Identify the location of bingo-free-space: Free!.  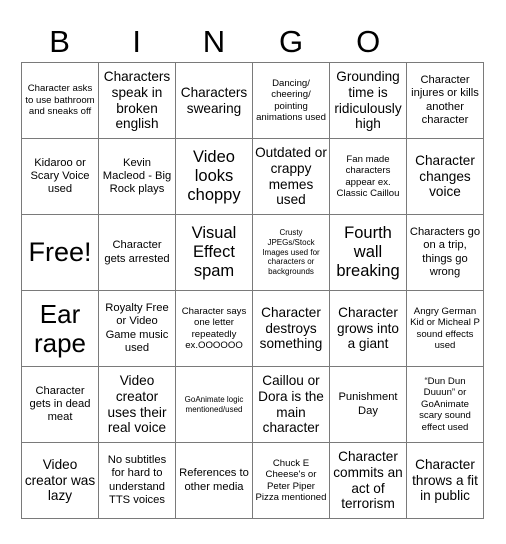
(60, 253).